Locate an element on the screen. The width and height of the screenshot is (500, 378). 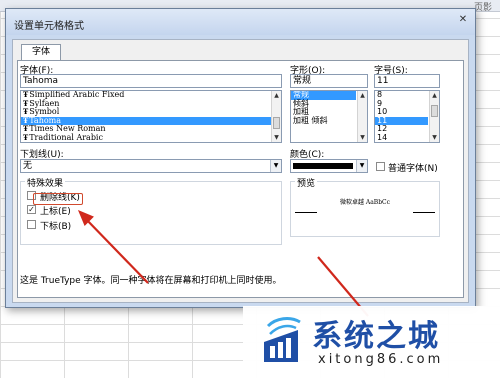
watermark-title: 系统之城 is located at coordinates (376, 336).